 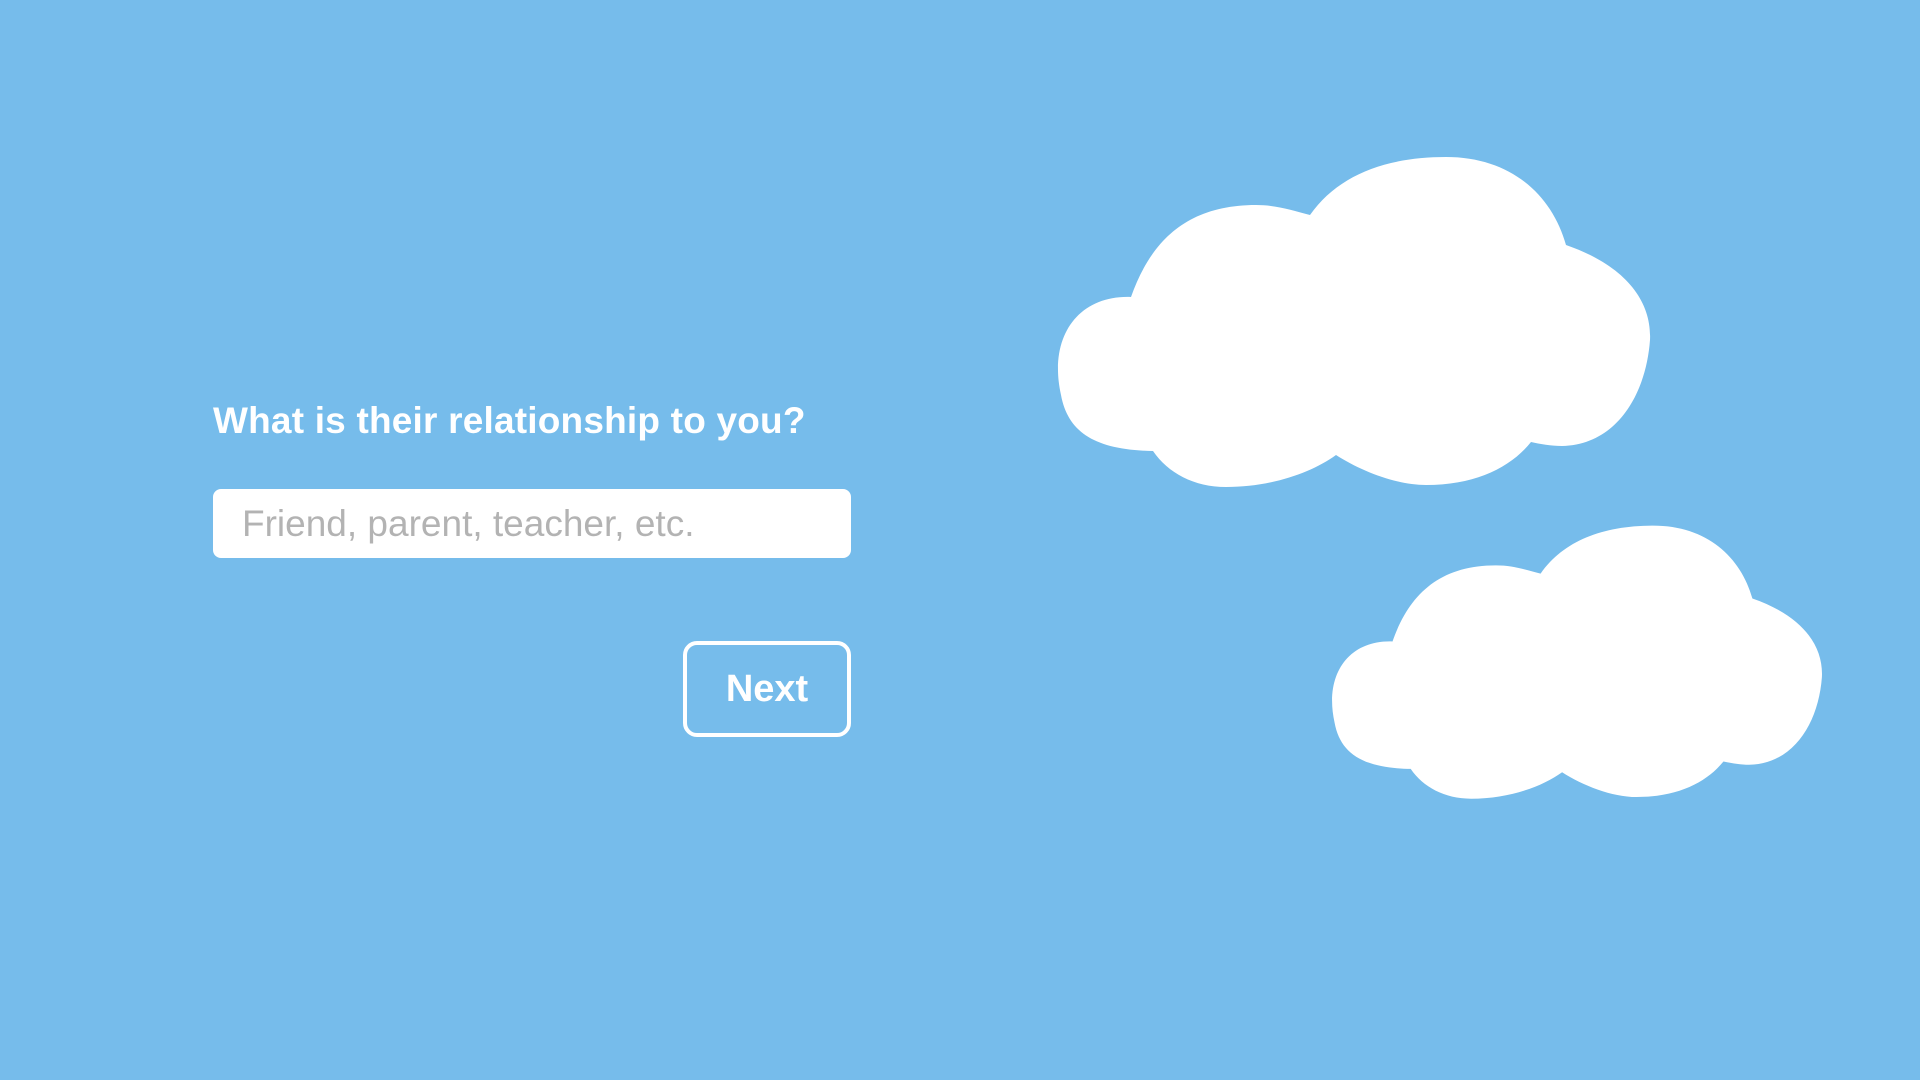 I want to click on relationship-input, so click(x=532, y=523).